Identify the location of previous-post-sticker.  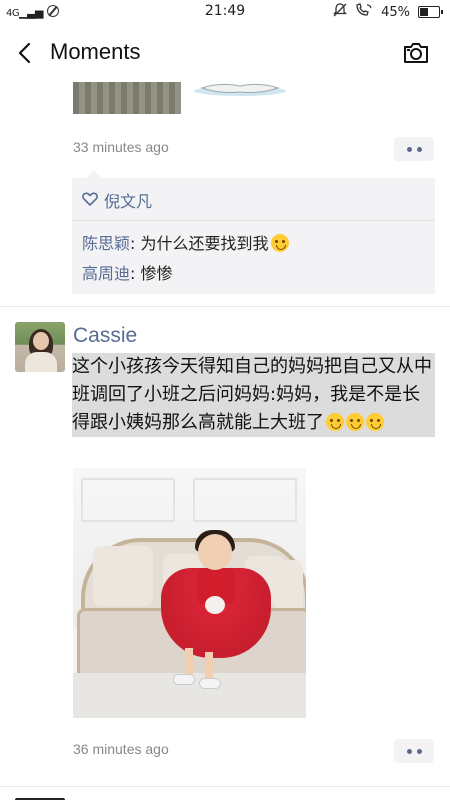
(240, 90).